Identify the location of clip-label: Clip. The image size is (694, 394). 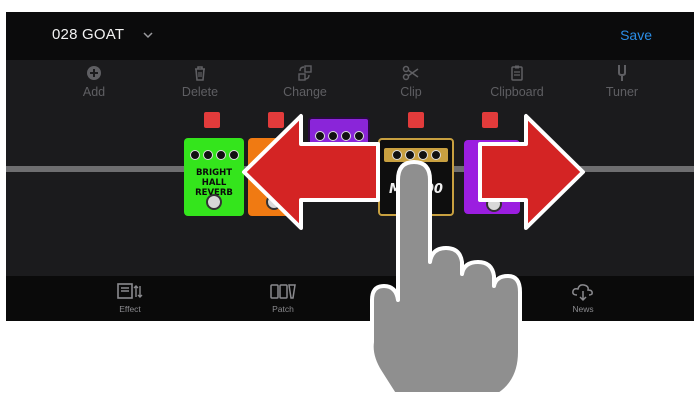
(411, 92).